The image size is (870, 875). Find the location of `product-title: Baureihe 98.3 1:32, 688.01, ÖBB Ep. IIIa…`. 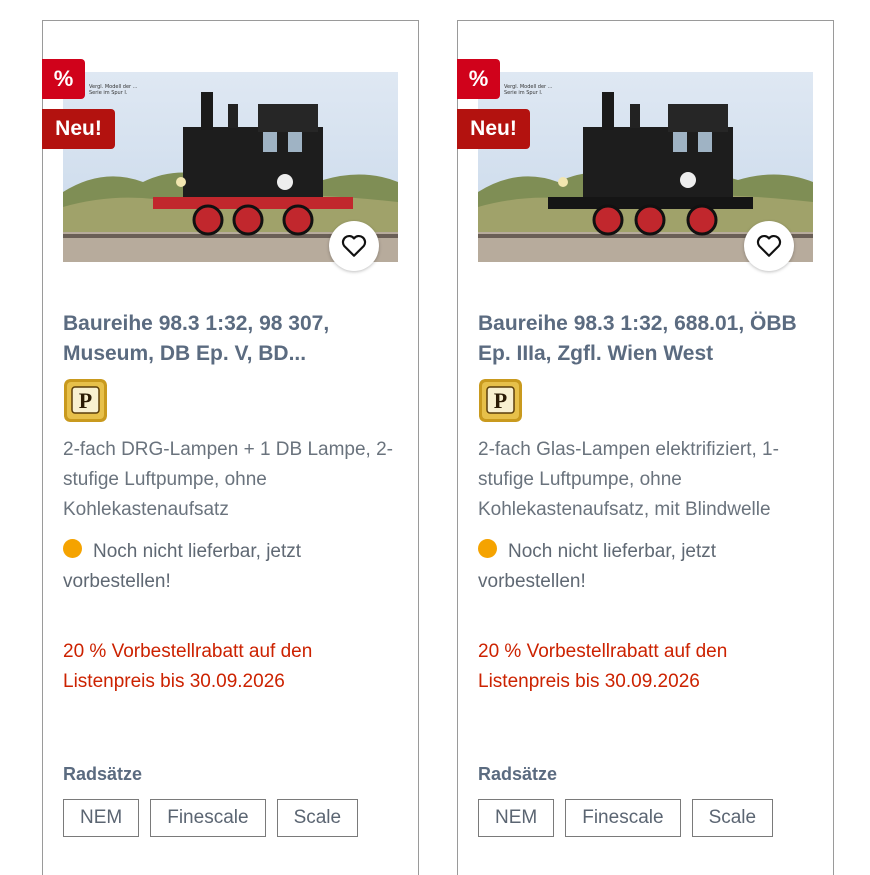

product-title: Baureihe 98.3 1:32, 688.01, ÖBB Ep. IIIa… is located at coordinates (643, 339).